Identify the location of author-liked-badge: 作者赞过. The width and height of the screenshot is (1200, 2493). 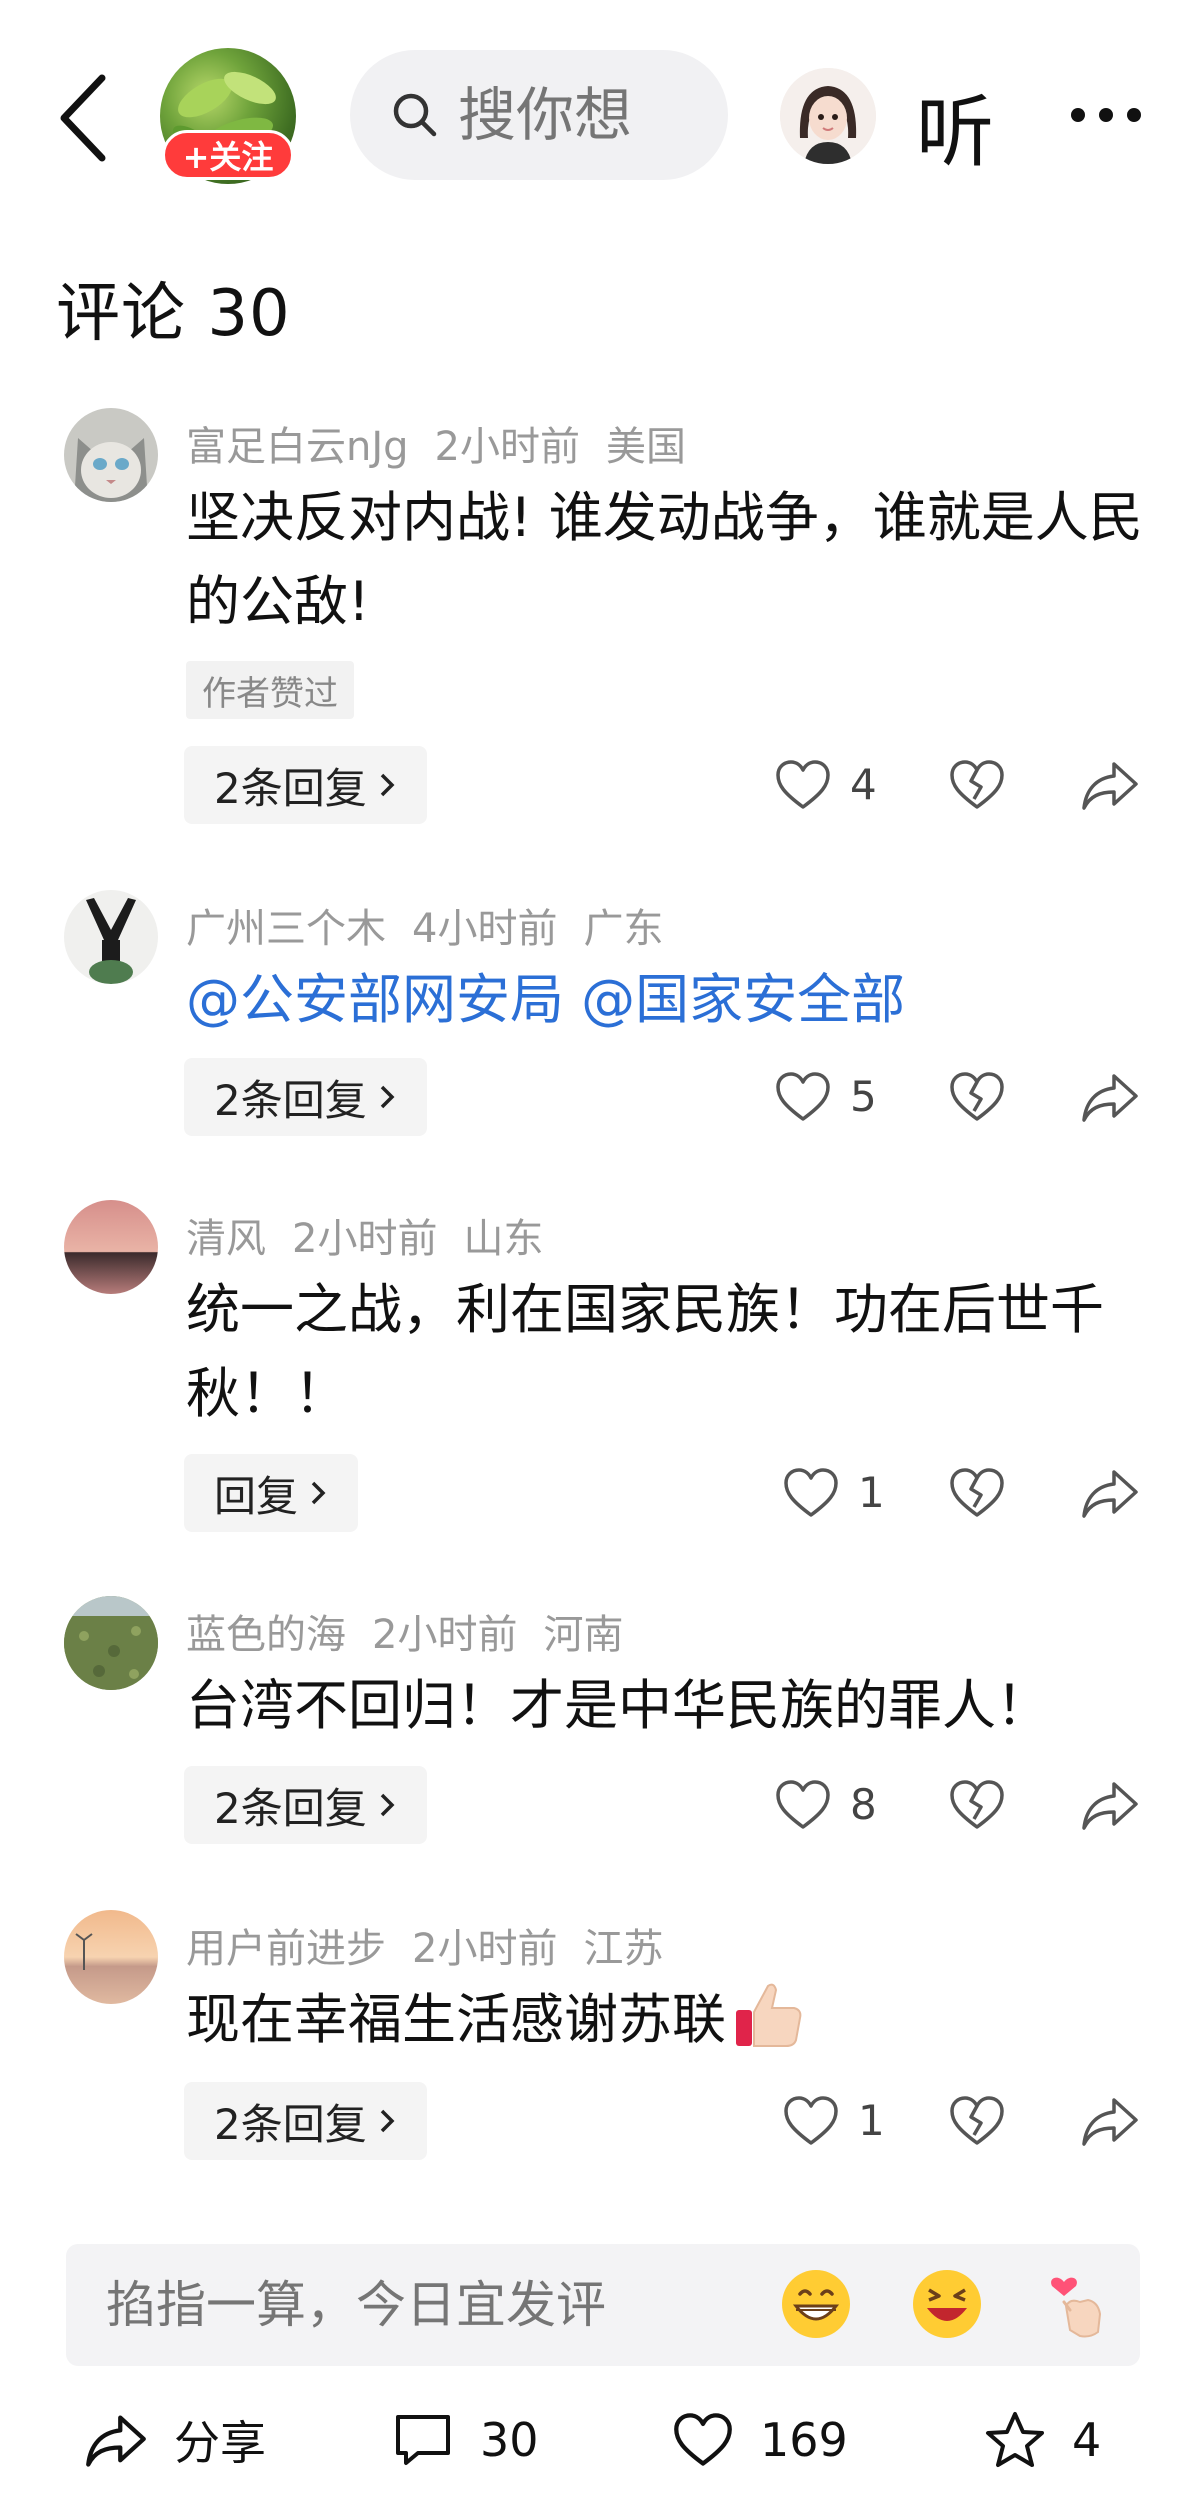
(270, 690).